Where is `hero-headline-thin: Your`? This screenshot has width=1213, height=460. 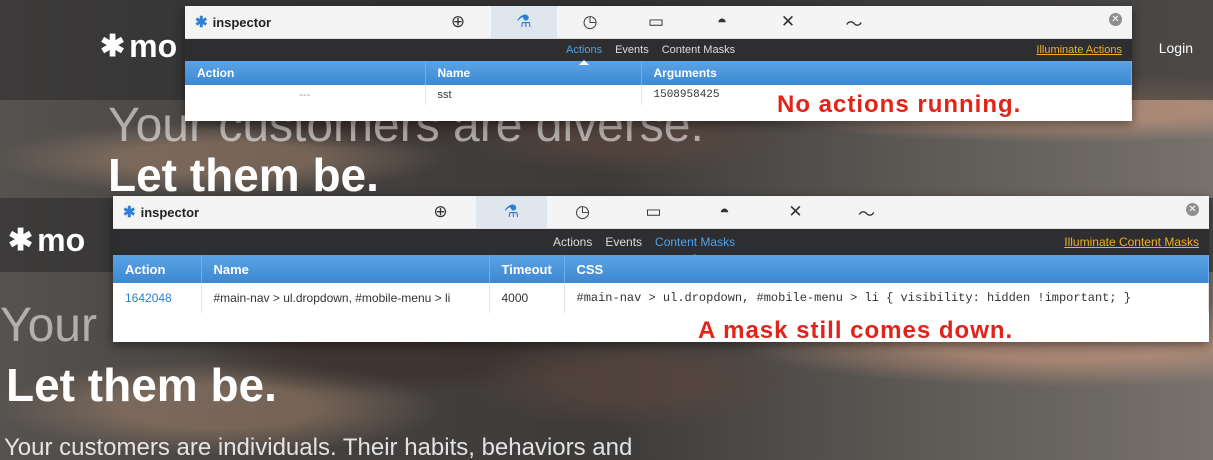
hero-headline-thin: Your is located at coordinates (48, 325).